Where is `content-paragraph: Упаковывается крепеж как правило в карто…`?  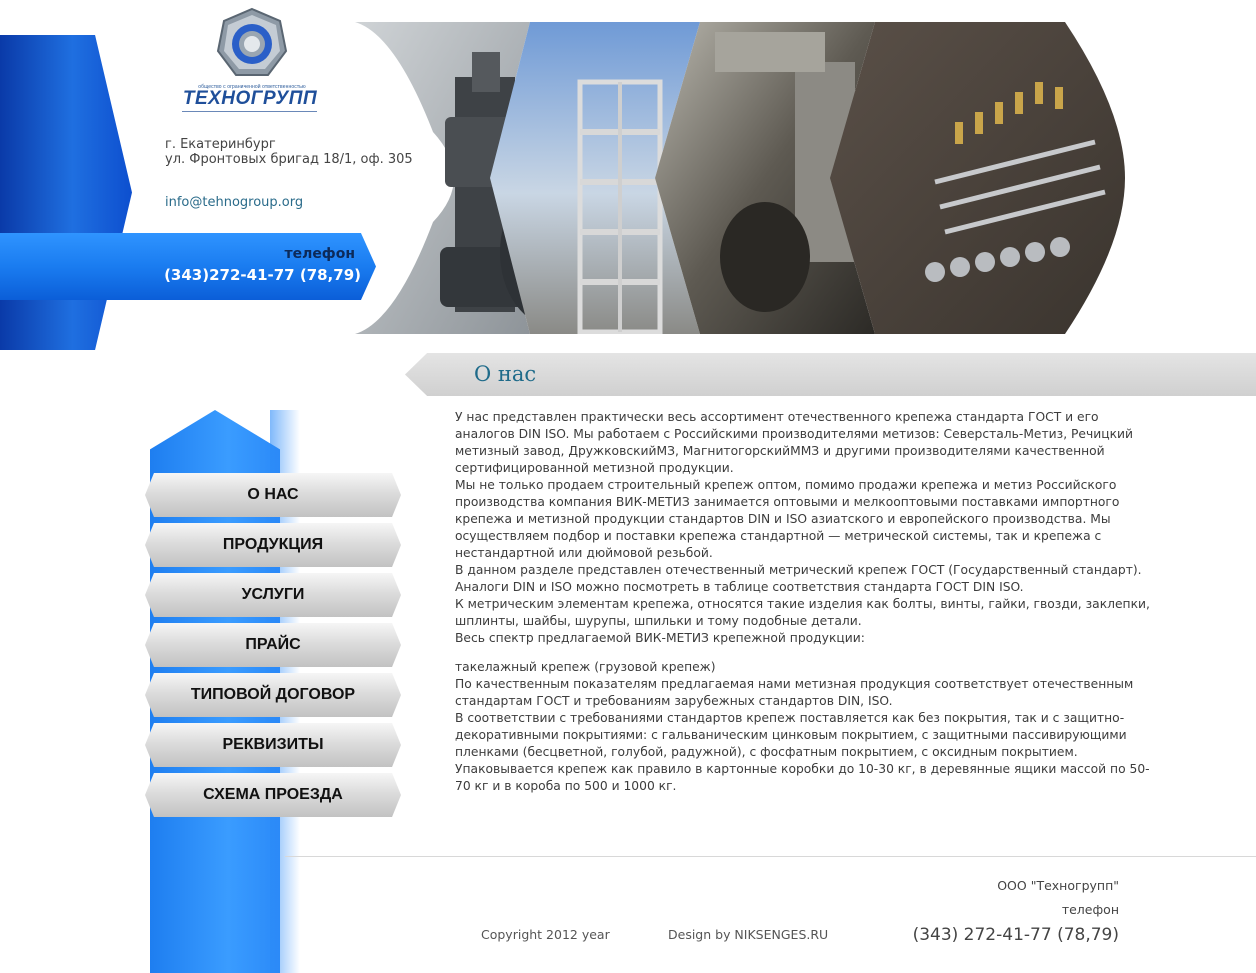
content-paragraph: Упаковывается крепеж как правило в карто… is located at coordinates (802, 777).